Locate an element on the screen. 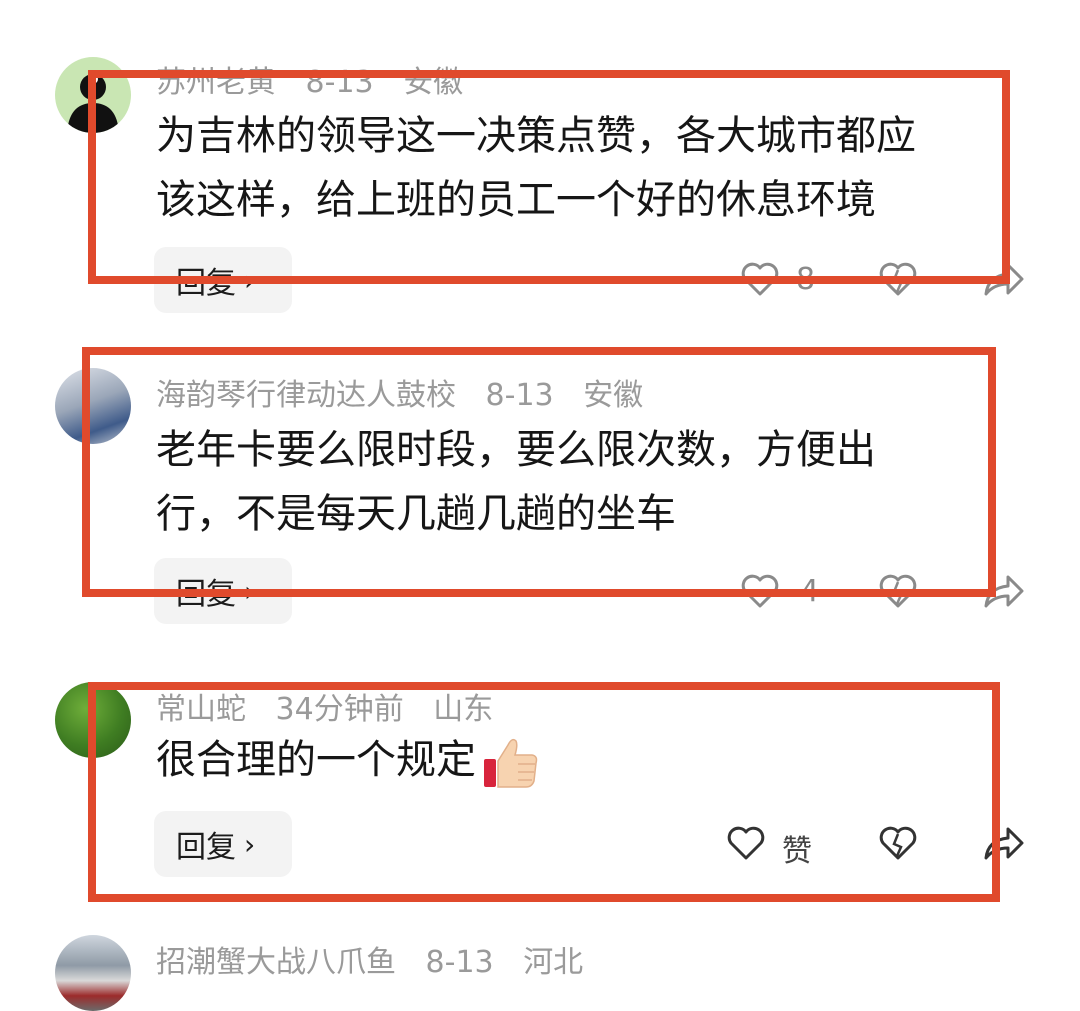  avatar is located at coordinates (93, 973).